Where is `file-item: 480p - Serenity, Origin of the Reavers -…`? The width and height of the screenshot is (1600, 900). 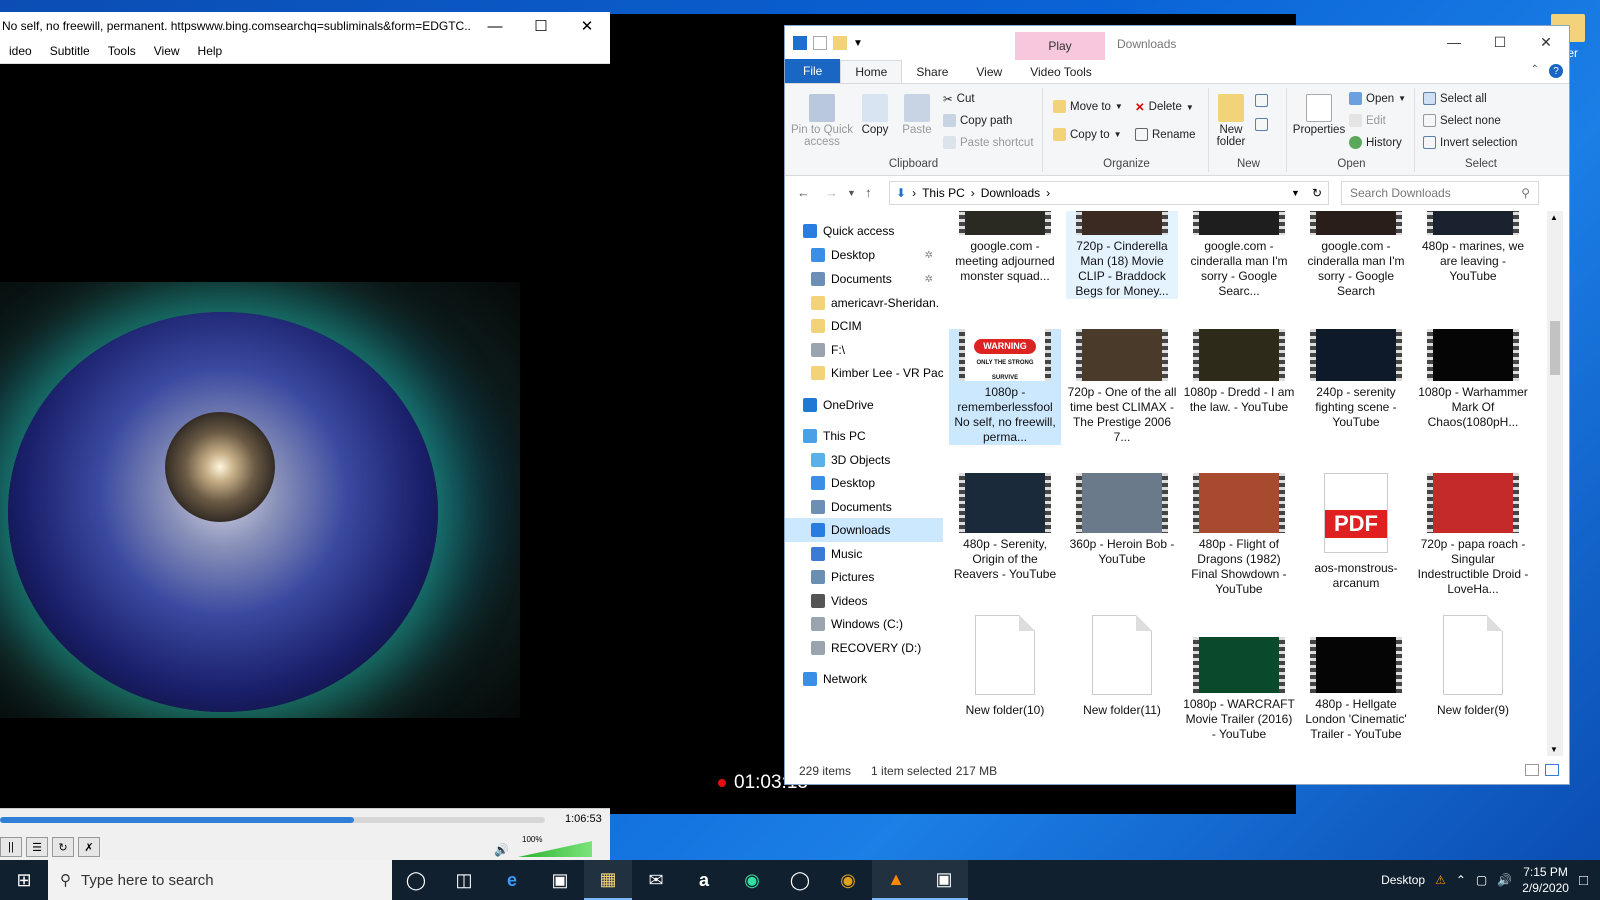 file-item: 480p - Serenity, Origin of the Reavers -… is located at coordinates (1005, 527).